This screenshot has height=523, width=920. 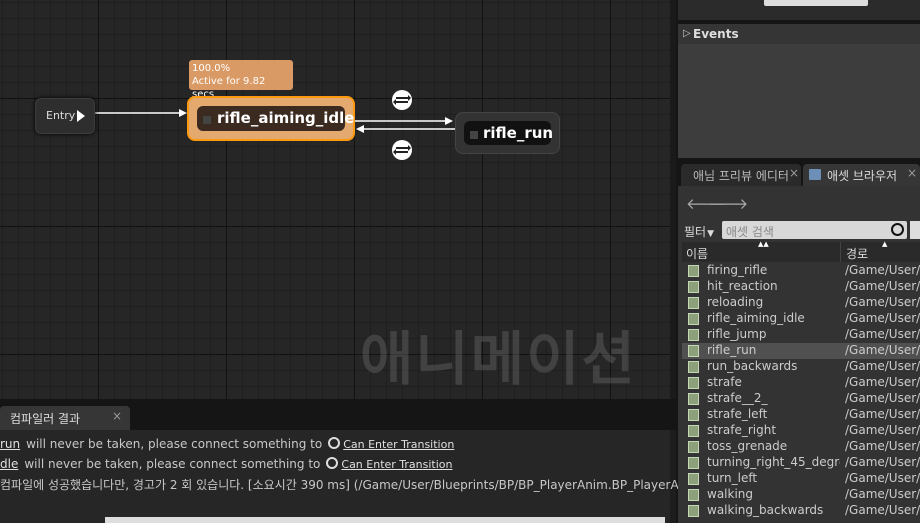 I want to click on asset-name: reloading, so click(x=735, y=302).